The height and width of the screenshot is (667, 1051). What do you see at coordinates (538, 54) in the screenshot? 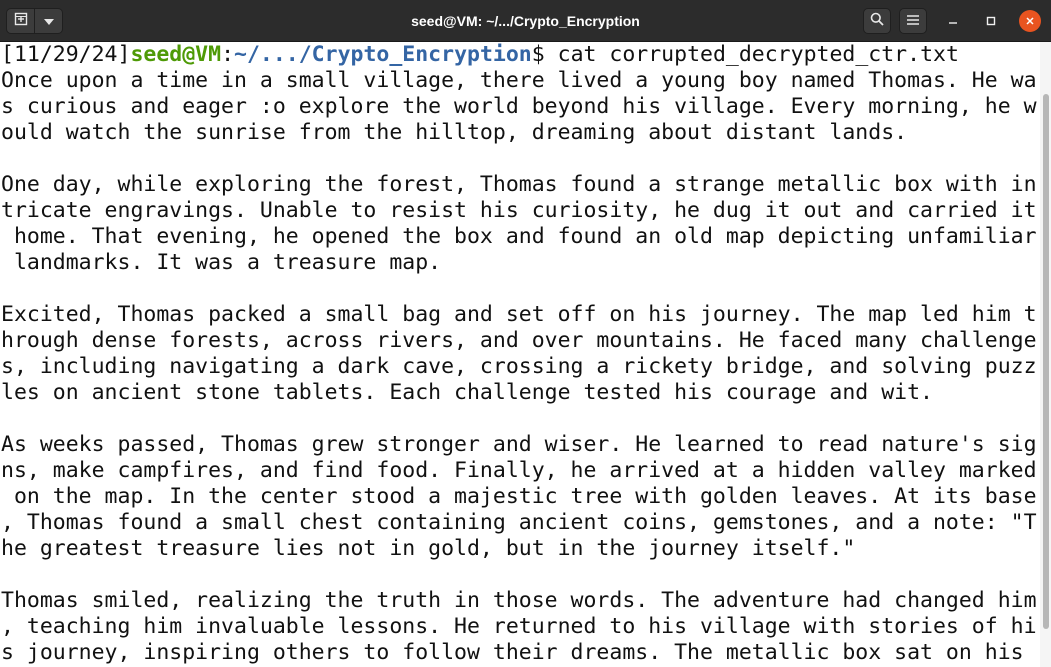
I see `prompt-symbol: $` at bounding box center [538, 54].